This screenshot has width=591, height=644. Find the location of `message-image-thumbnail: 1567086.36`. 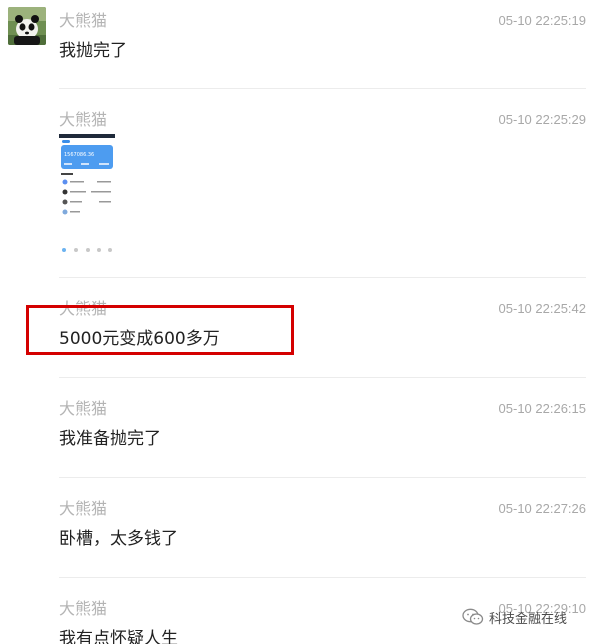

message-image-thumbnail: 1567086.36 is located at coordinates (87, 195).